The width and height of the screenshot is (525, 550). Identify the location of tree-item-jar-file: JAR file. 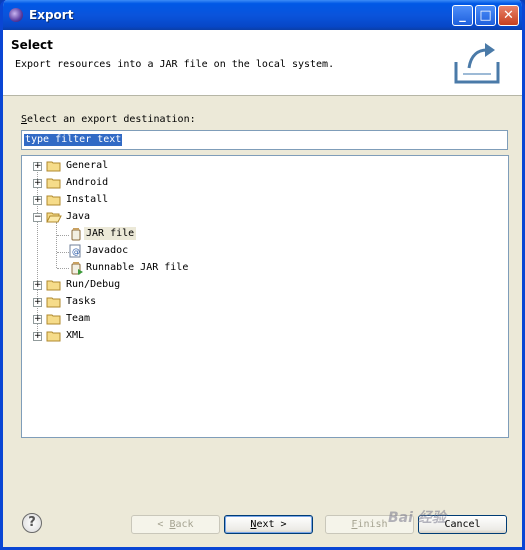
(262, 234).